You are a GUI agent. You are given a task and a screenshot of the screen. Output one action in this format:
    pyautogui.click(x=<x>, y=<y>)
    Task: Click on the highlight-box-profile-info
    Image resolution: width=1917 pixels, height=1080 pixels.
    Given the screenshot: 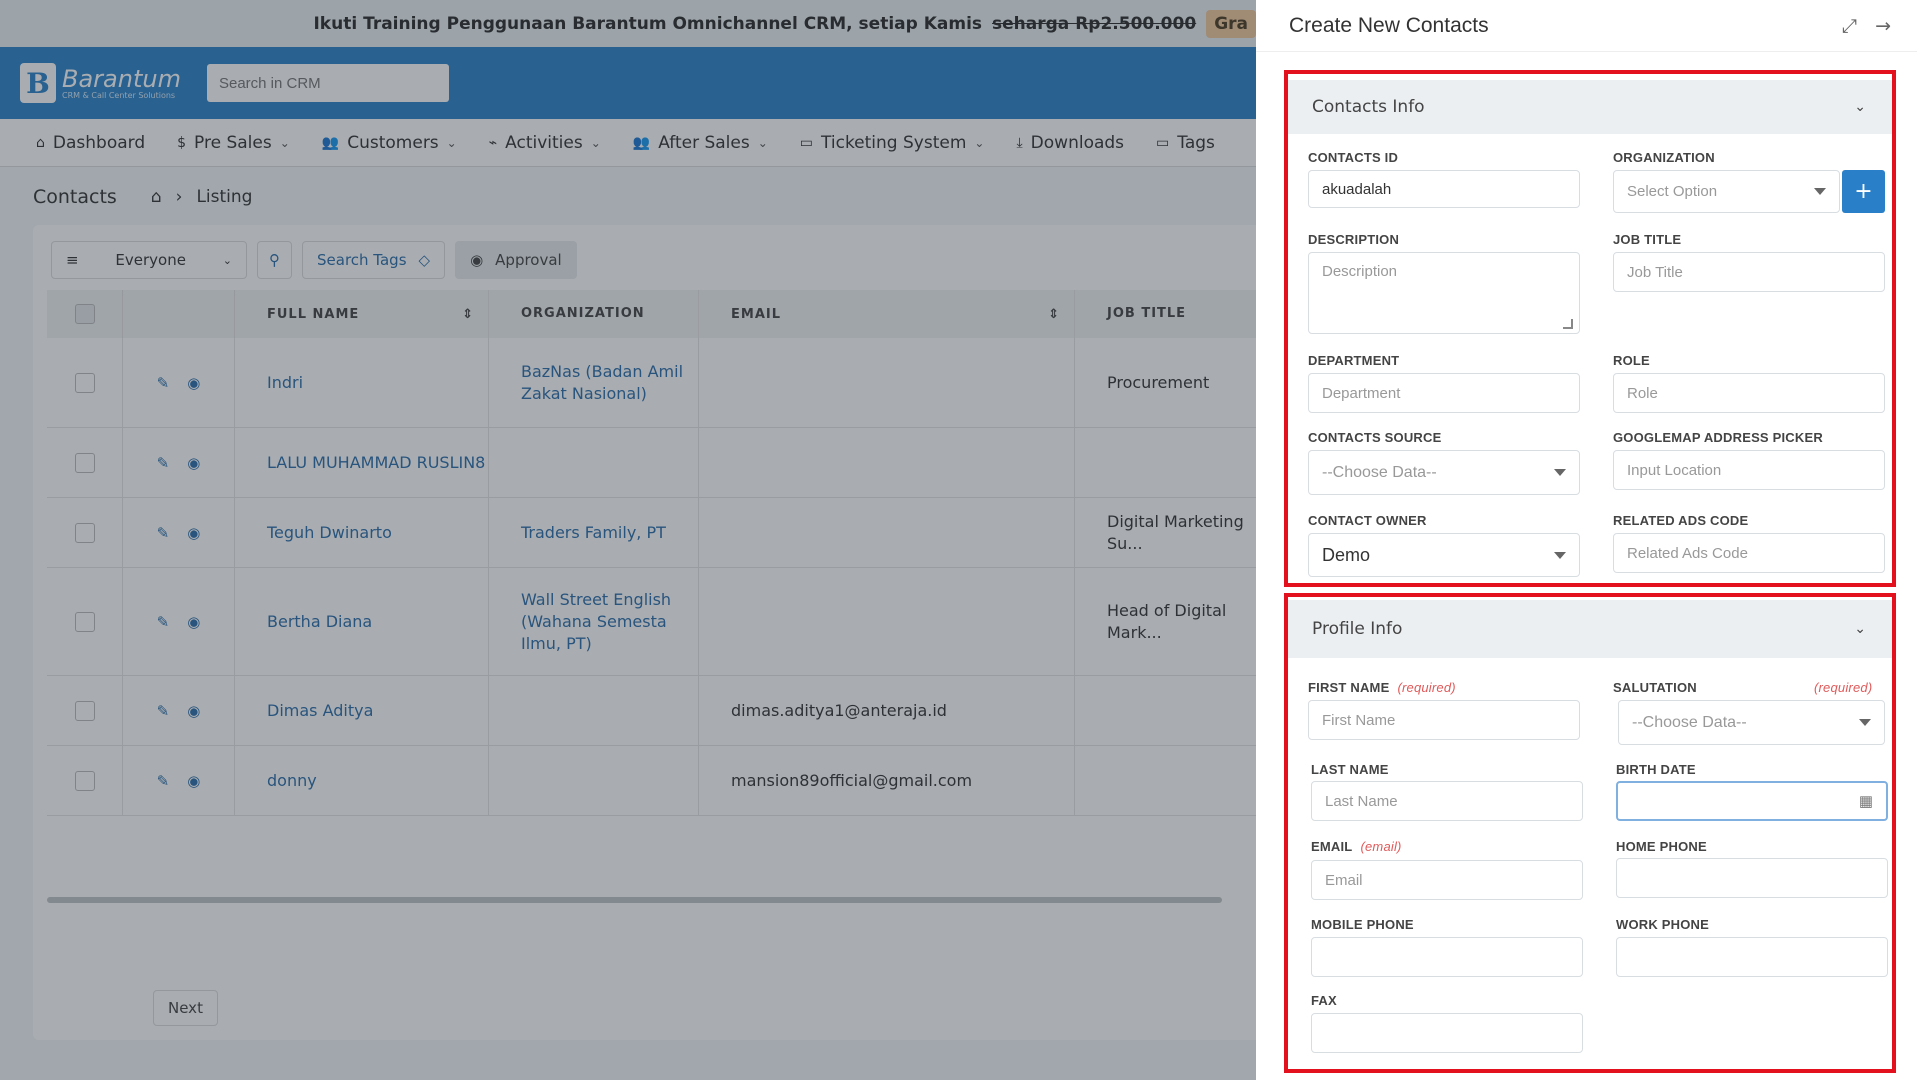 What is the action you would take?
    pyautogui.click(x=1590, y=833)
    